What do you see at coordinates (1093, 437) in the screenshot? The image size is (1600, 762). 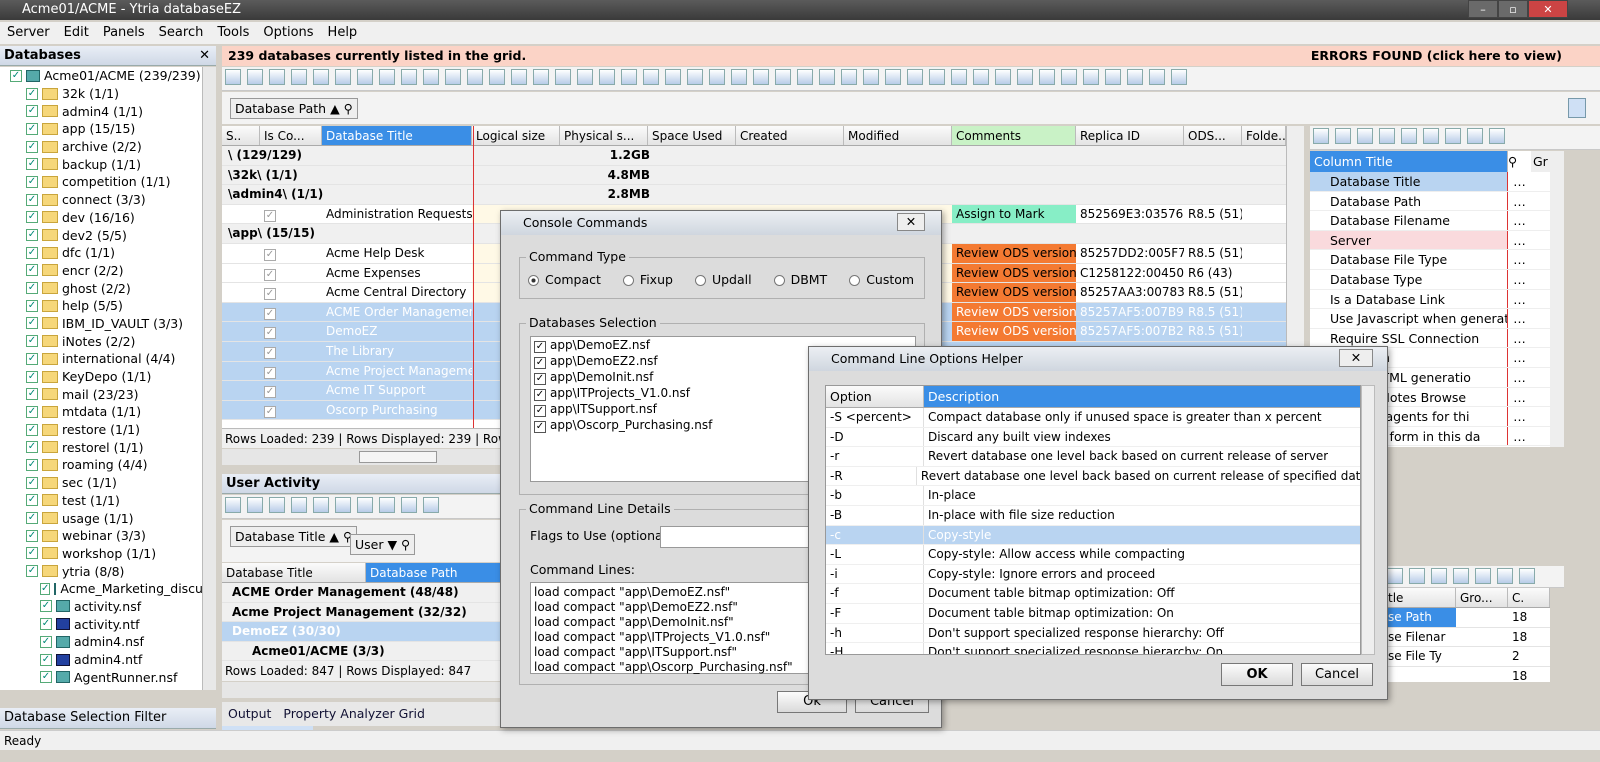 I see `option-row: -D Discard any built view indexes` at bounding box center [1093, 437].